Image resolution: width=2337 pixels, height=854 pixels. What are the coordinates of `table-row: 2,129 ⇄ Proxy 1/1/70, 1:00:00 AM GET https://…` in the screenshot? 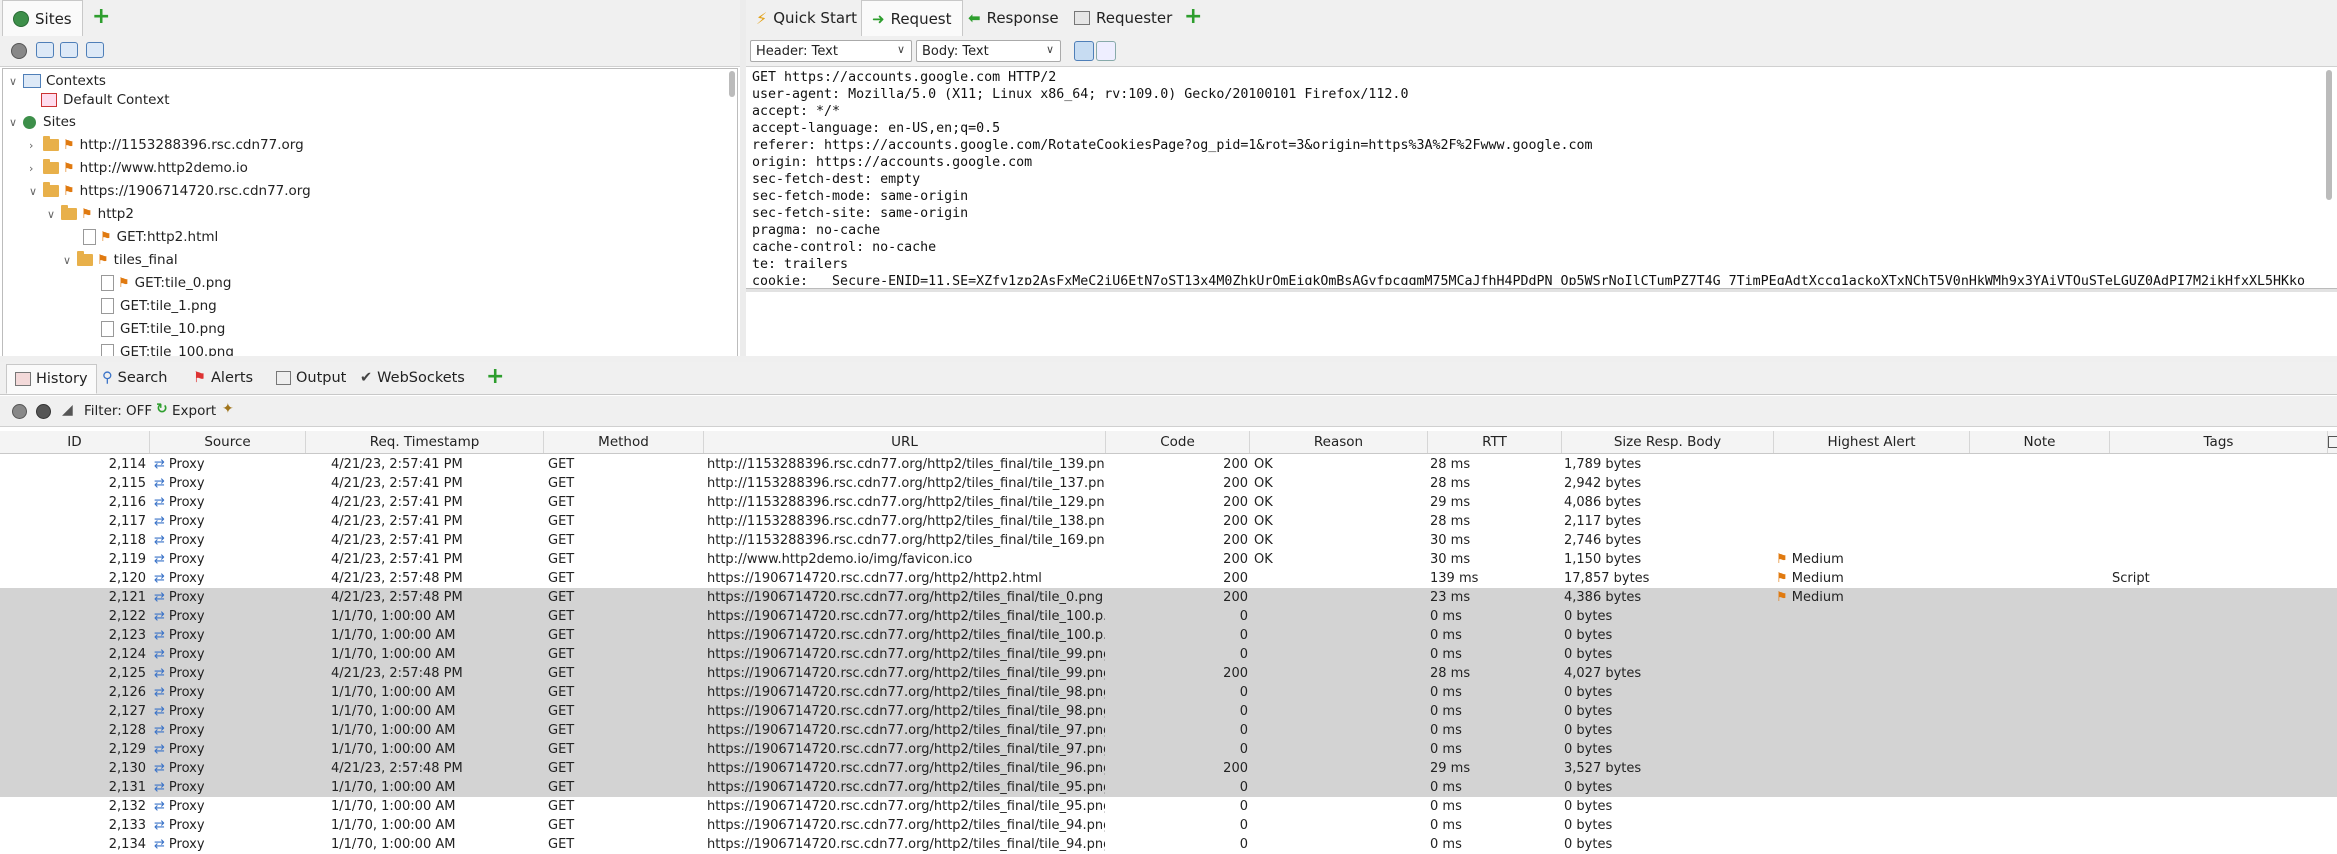 It's located at (1168, 749).